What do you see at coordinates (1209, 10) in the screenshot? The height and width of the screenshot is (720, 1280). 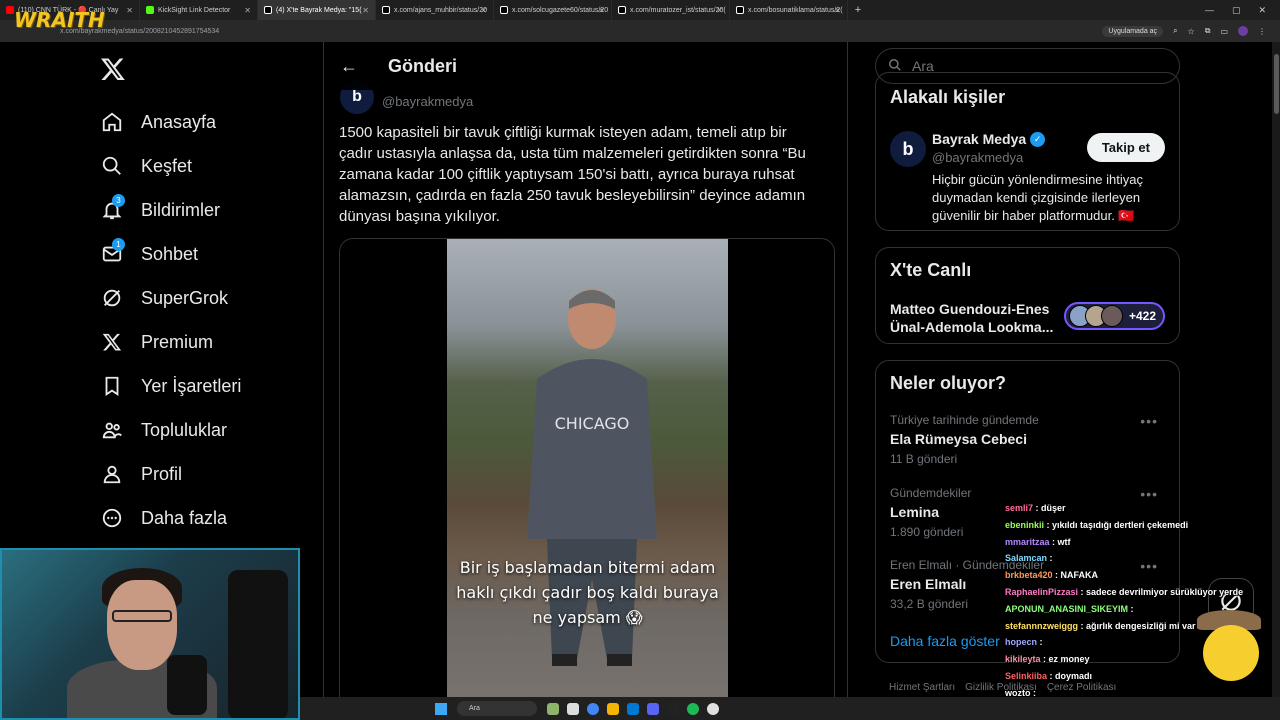 I see `minimize-icon: —` at bounding box center [1209, 10].